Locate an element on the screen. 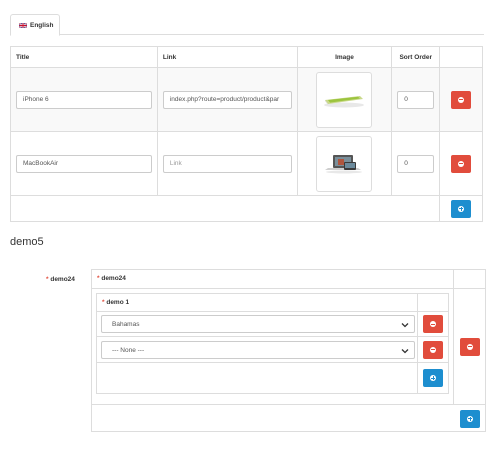  sub-group-footer-actions is located at coordinates (433, 378).